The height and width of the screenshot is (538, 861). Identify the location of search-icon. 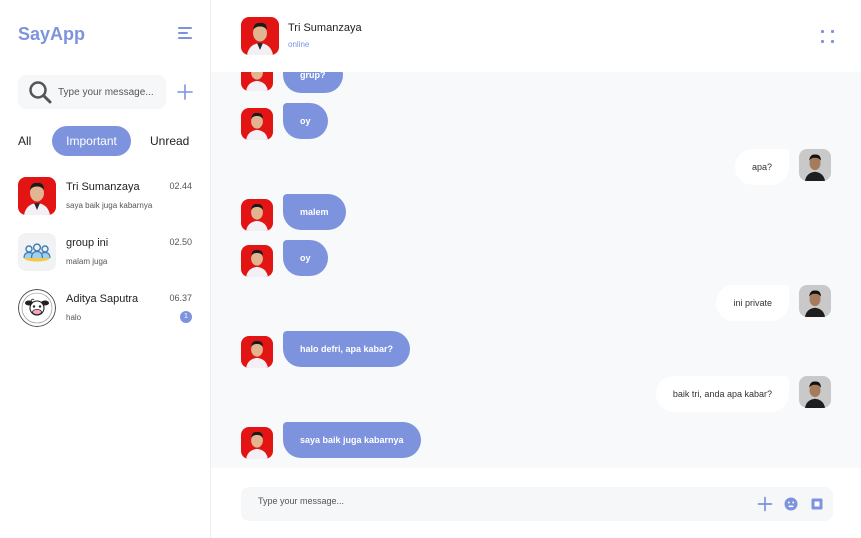
(40, 92).